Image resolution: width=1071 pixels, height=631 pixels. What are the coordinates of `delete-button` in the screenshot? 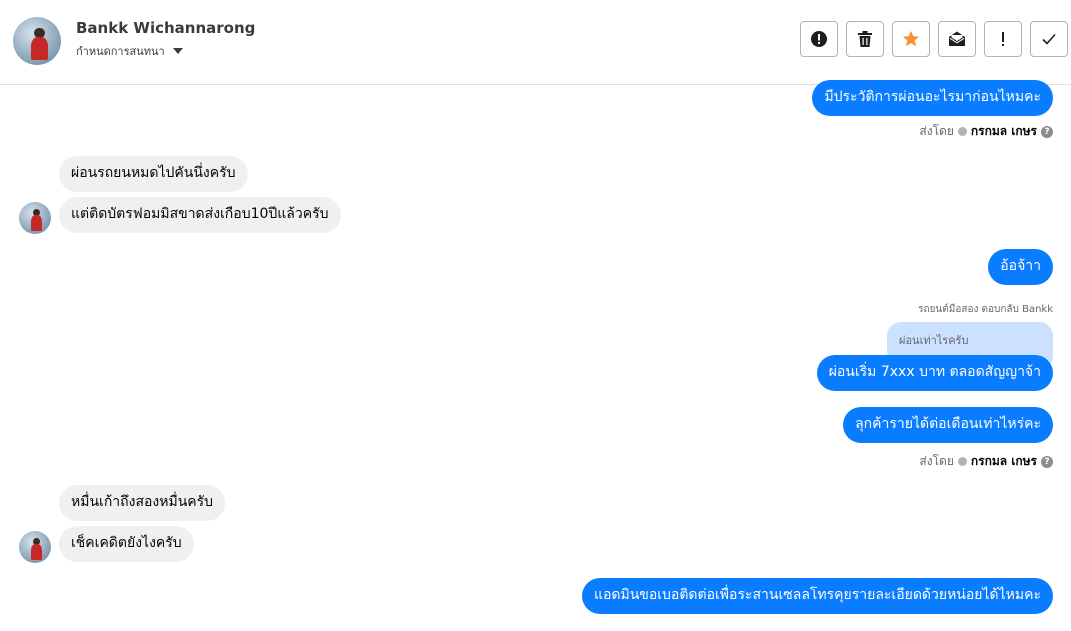 It's located at (865, 39).